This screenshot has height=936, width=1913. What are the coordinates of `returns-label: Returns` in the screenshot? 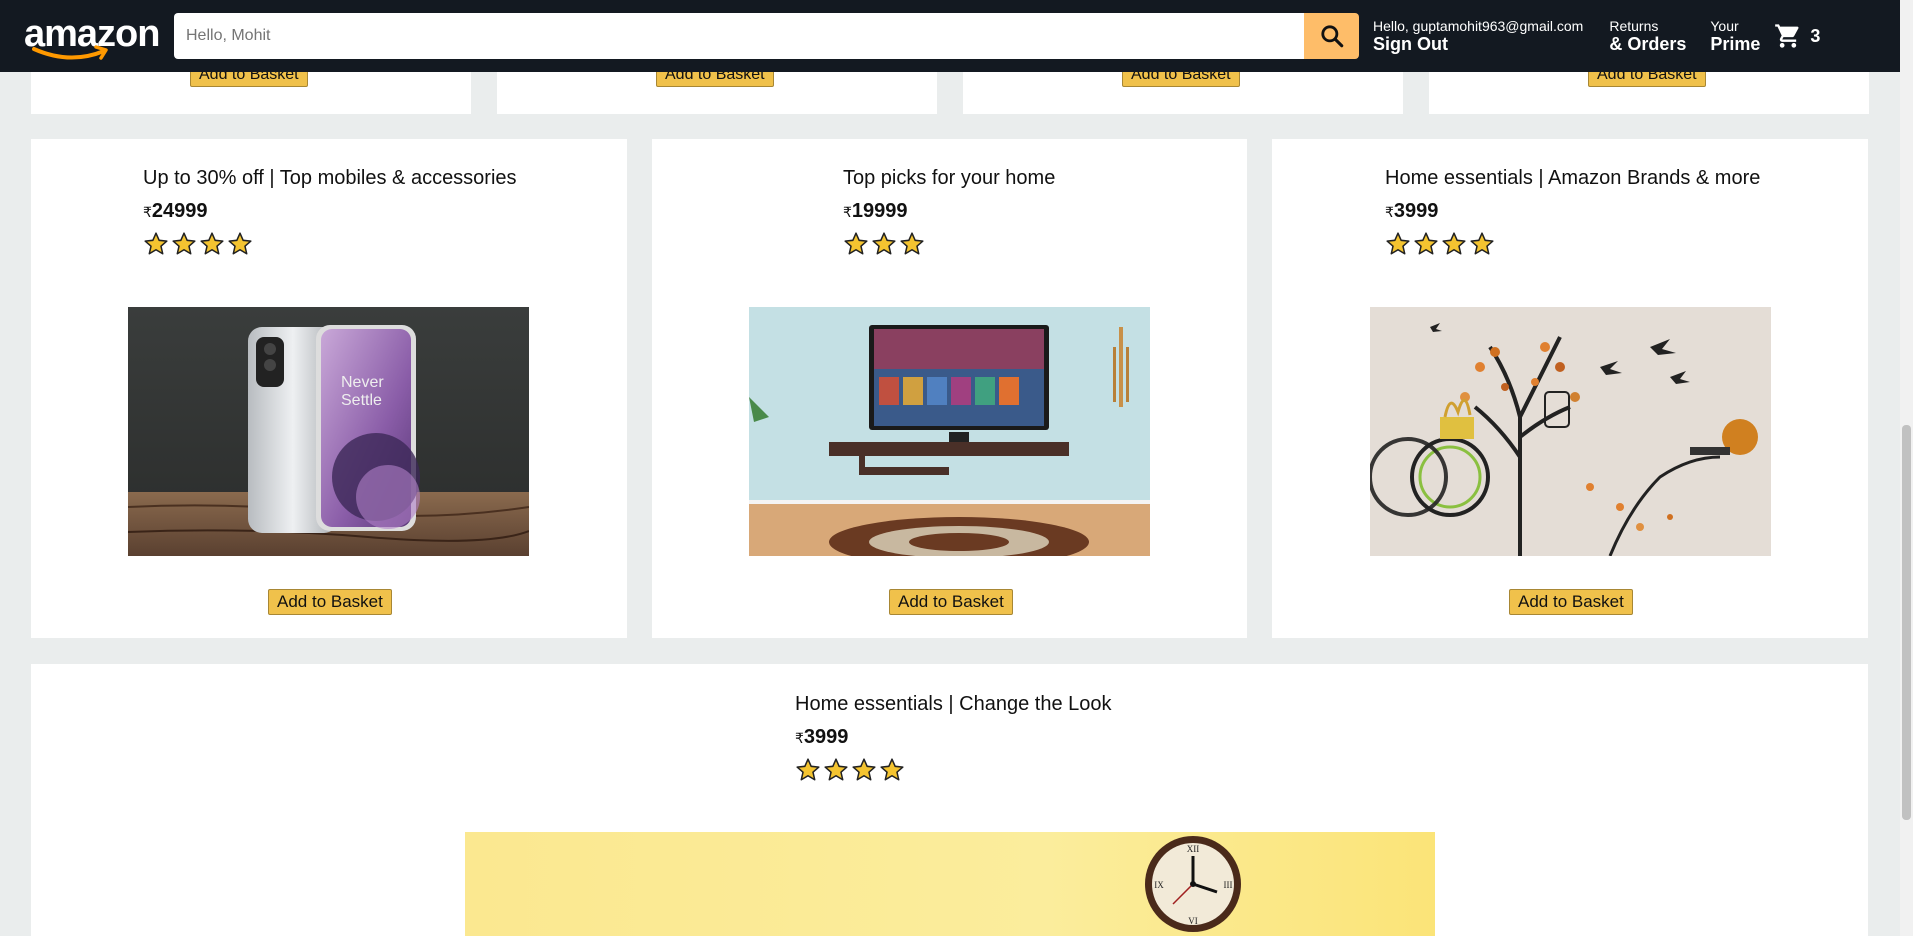 It's located at (1634, 25).